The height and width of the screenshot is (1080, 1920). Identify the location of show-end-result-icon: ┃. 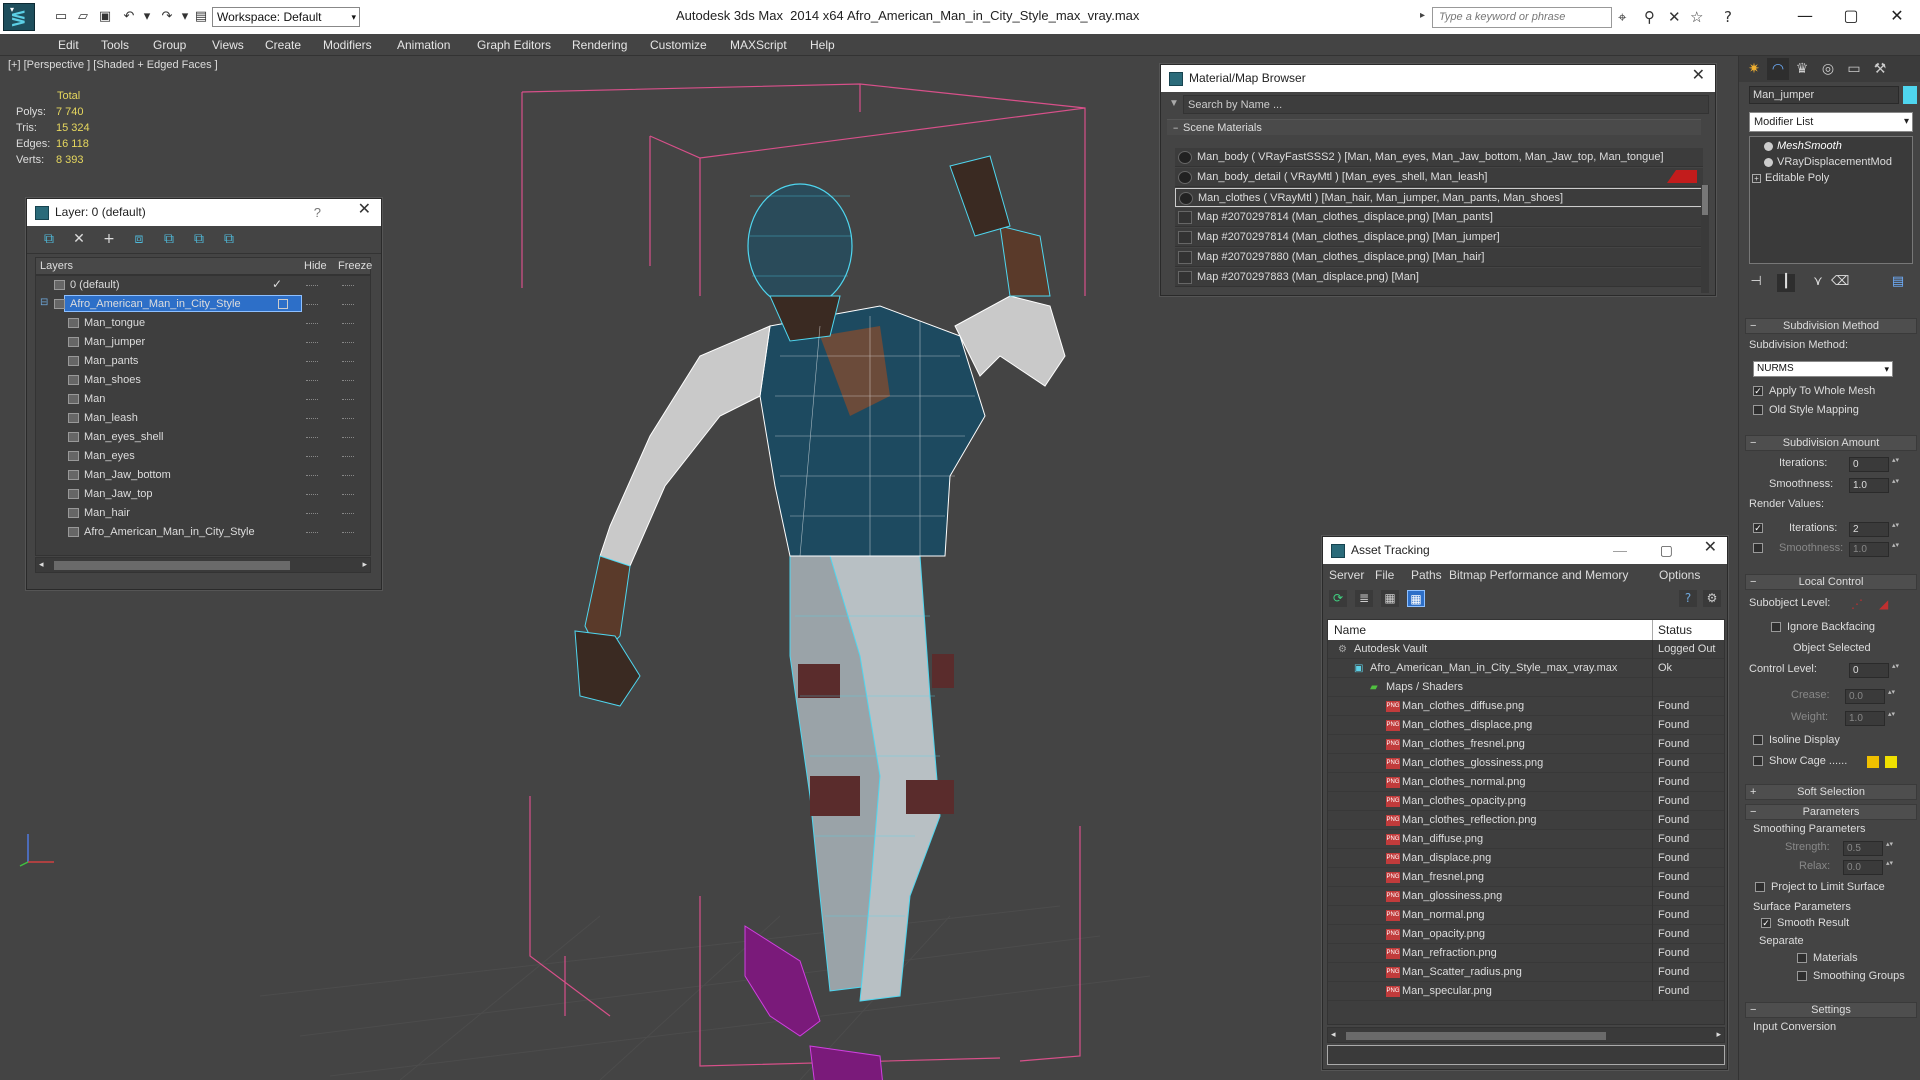
(1786, 283).